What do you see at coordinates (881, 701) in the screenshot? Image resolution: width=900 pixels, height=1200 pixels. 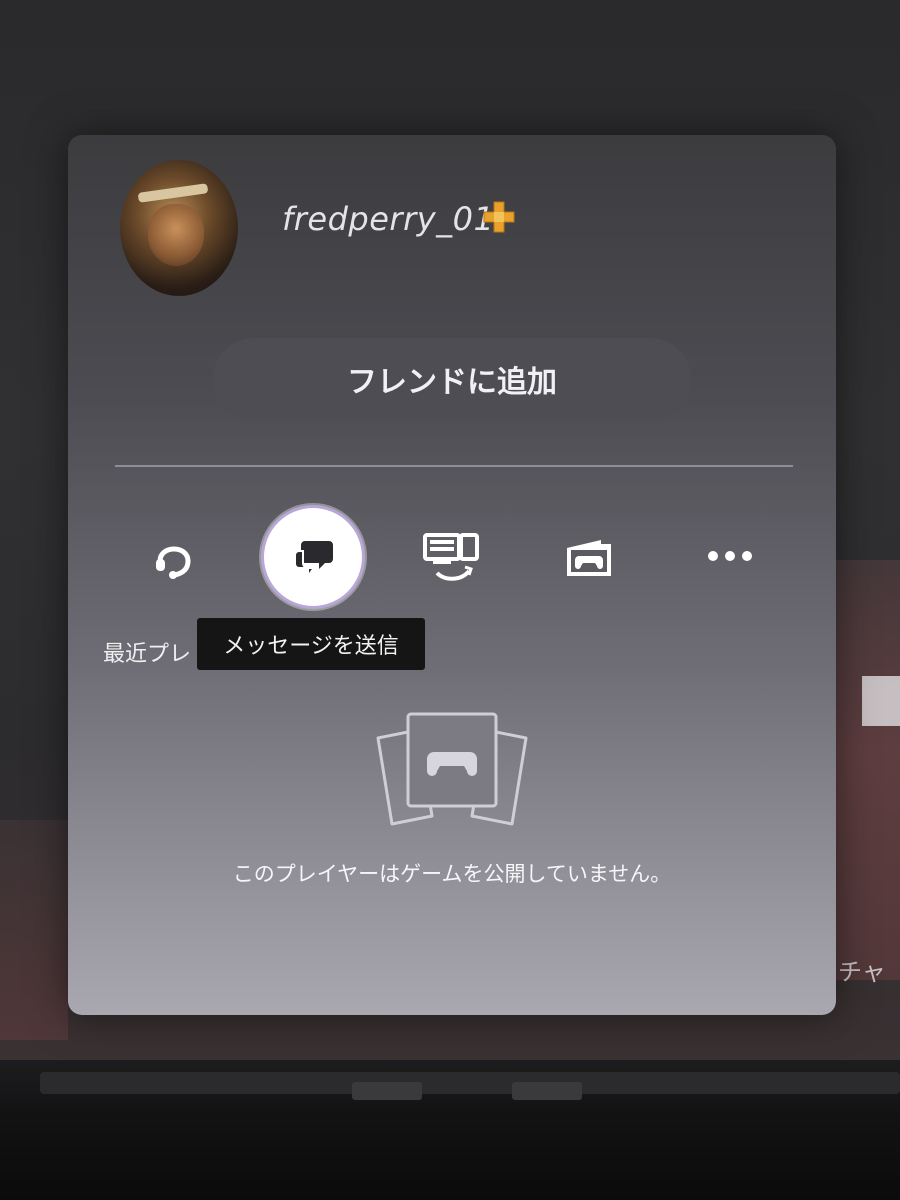 I see `background-right-box` at bounding box center [881, 701].